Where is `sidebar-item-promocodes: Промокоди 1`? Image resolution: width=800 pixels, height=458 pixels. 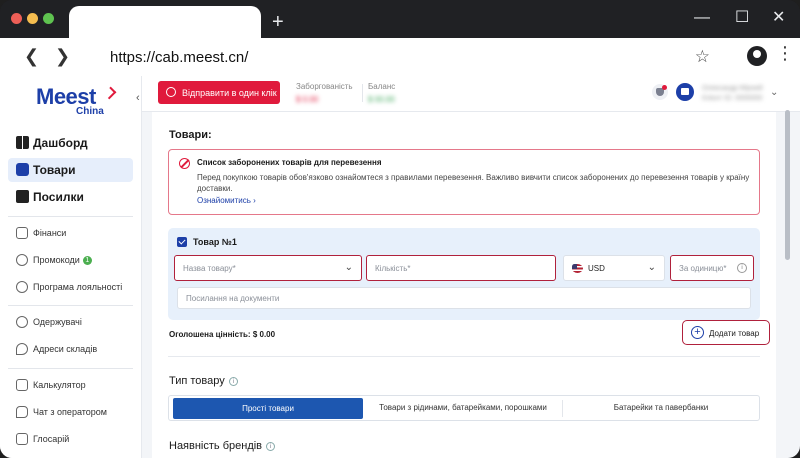
sidebar-item-promocodes: Промокоди 1 is located at coordinates (70, 260).